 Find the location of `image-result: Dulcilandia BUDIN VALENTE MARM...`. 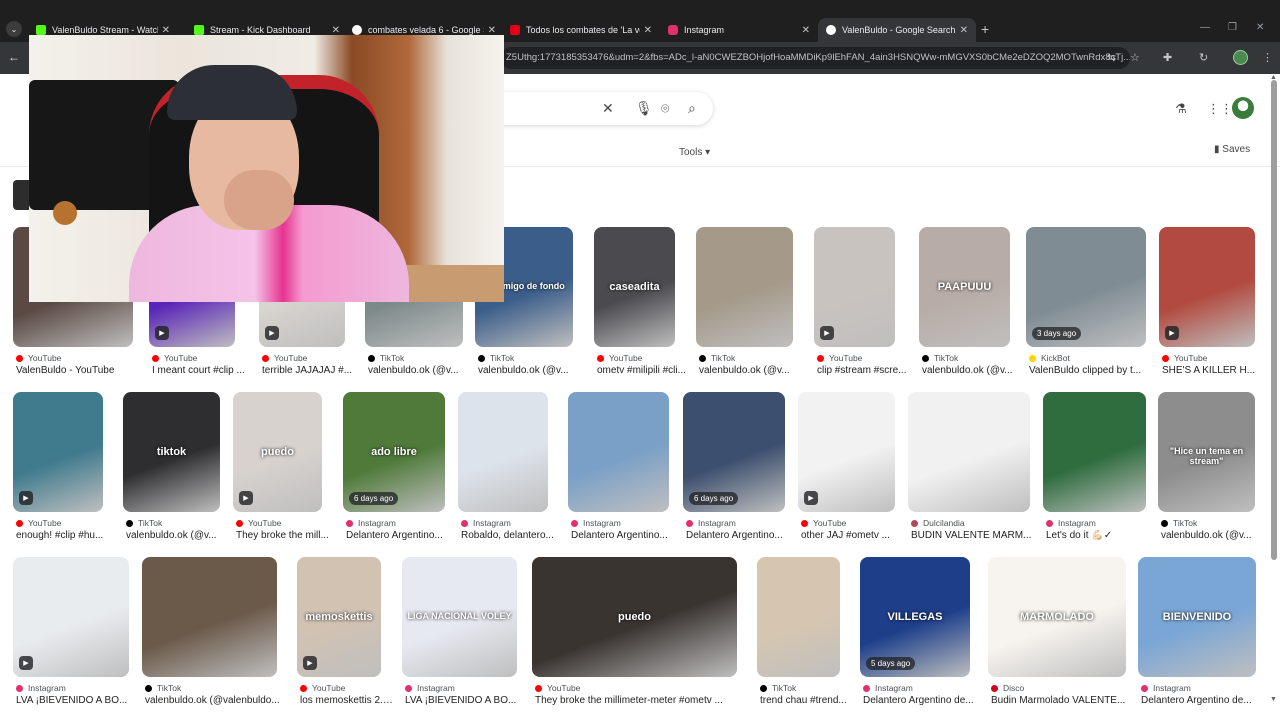

image-result: Dulcilandia BUDIN VALENTE MARM... is located at coordinates (969, 472).